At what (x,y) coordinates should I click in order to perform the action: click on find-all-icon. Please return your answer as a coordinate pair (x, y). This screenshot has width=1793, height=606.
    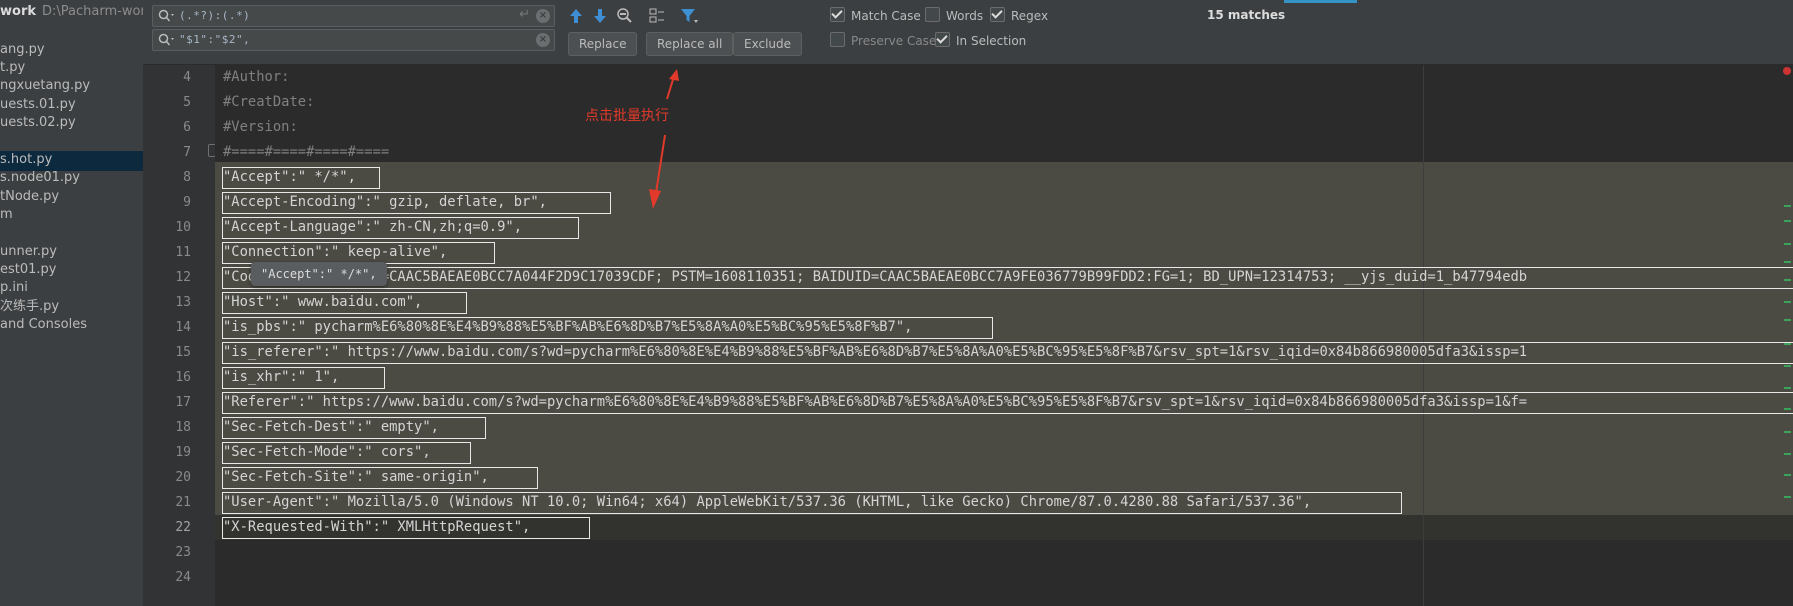
    Looking at the image, I should click on (625, 16).